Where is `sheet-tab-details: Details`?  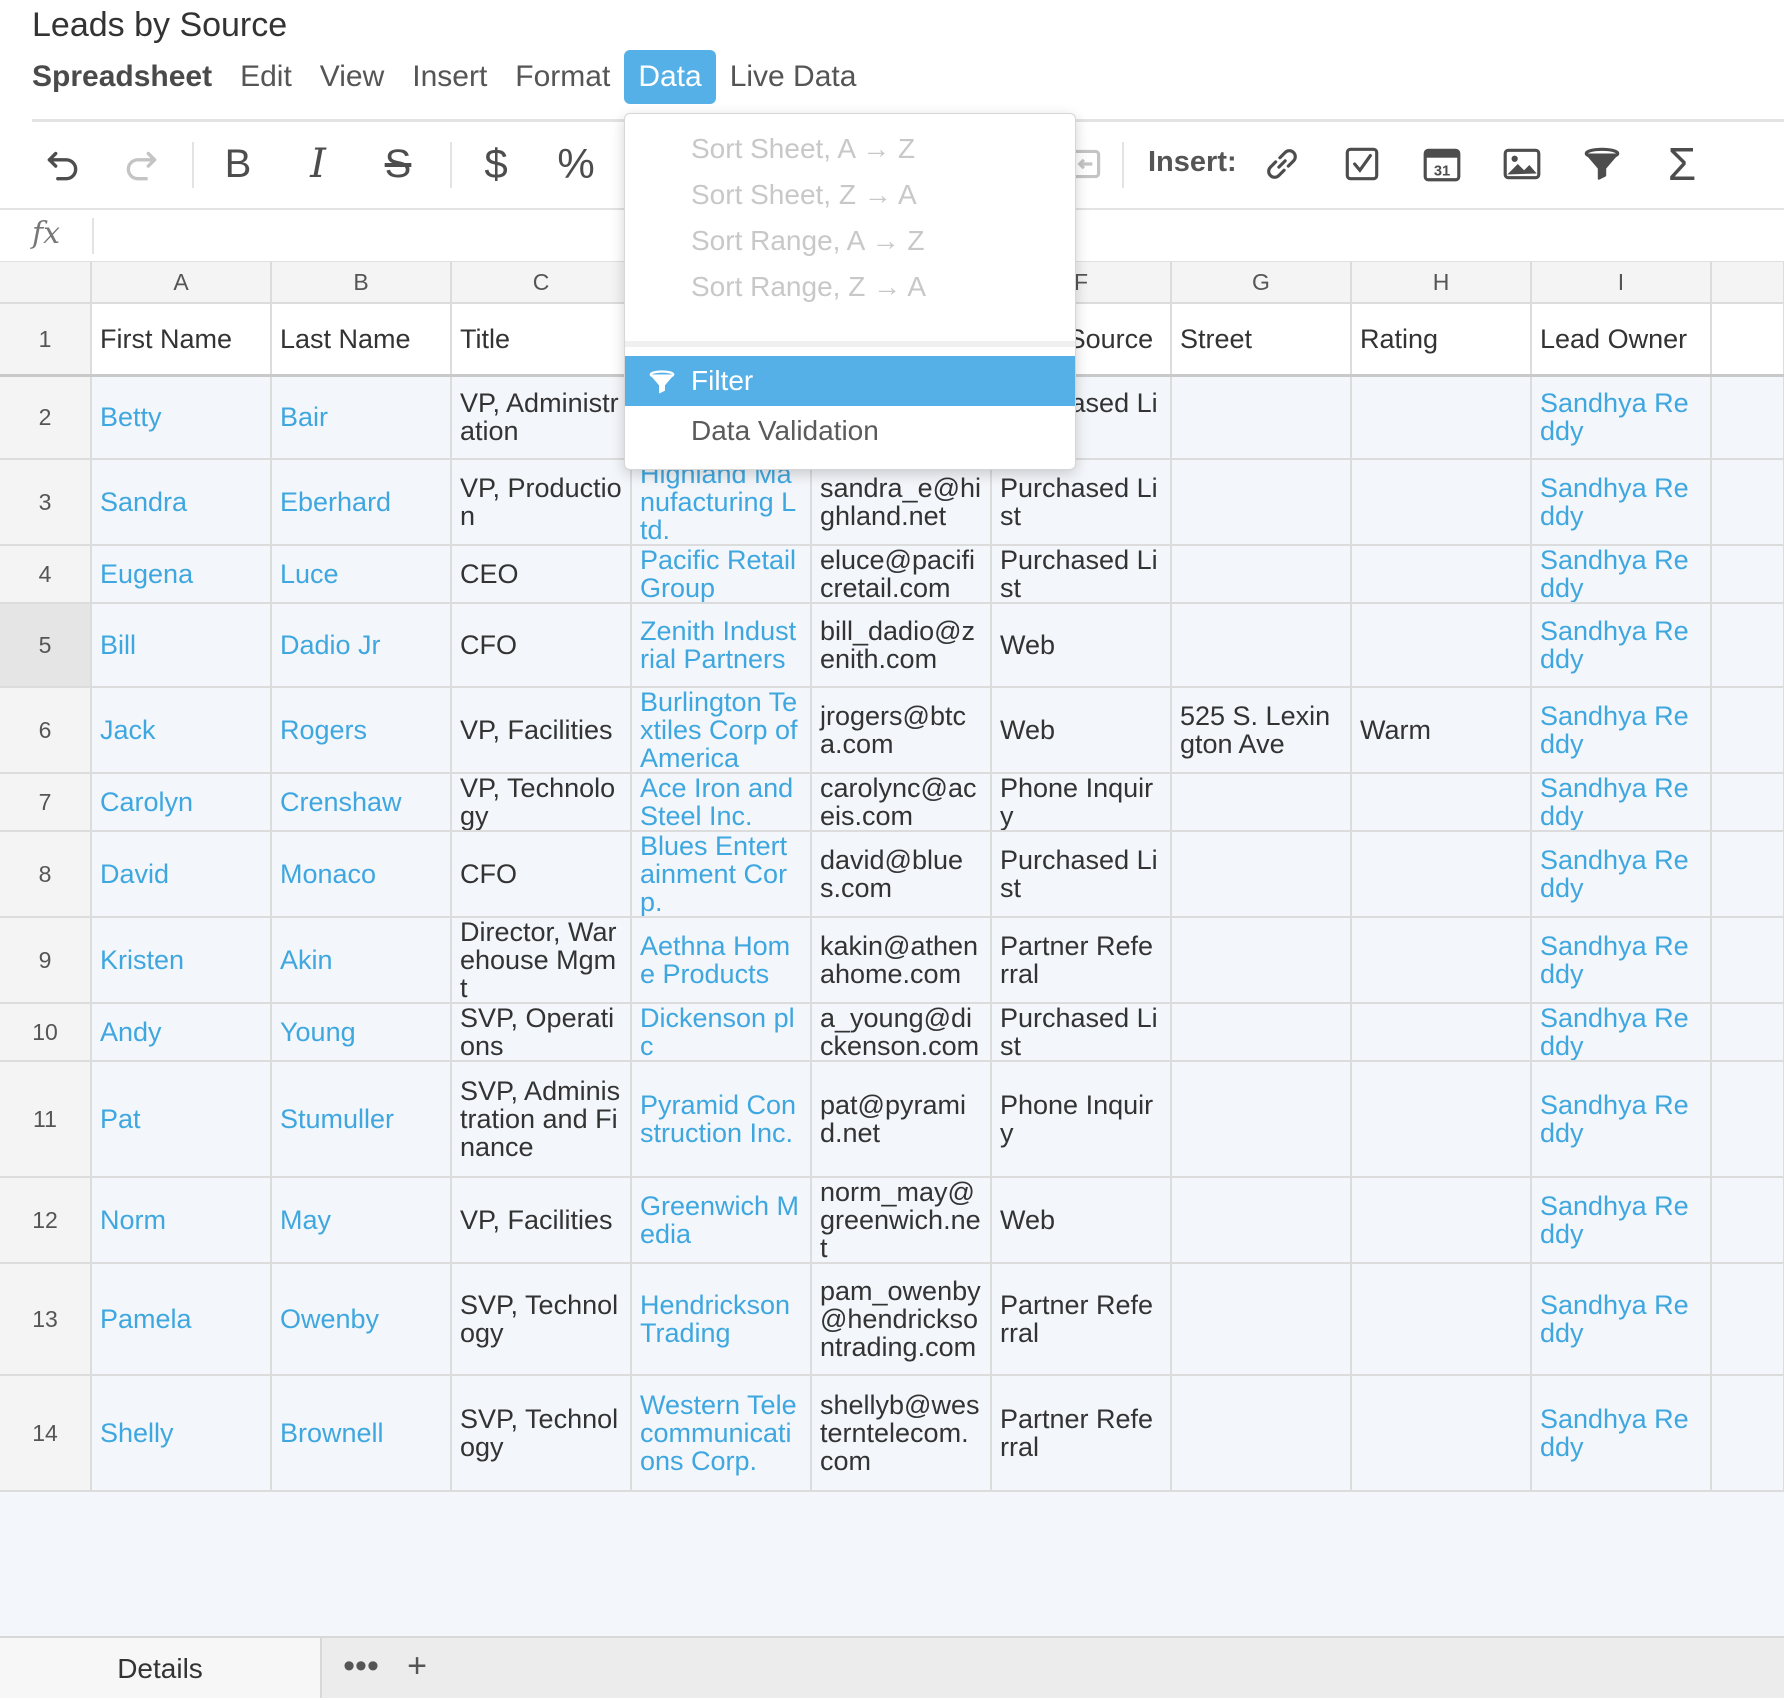 sheet-tab-details: Details is located at coordinates (161, 1668).